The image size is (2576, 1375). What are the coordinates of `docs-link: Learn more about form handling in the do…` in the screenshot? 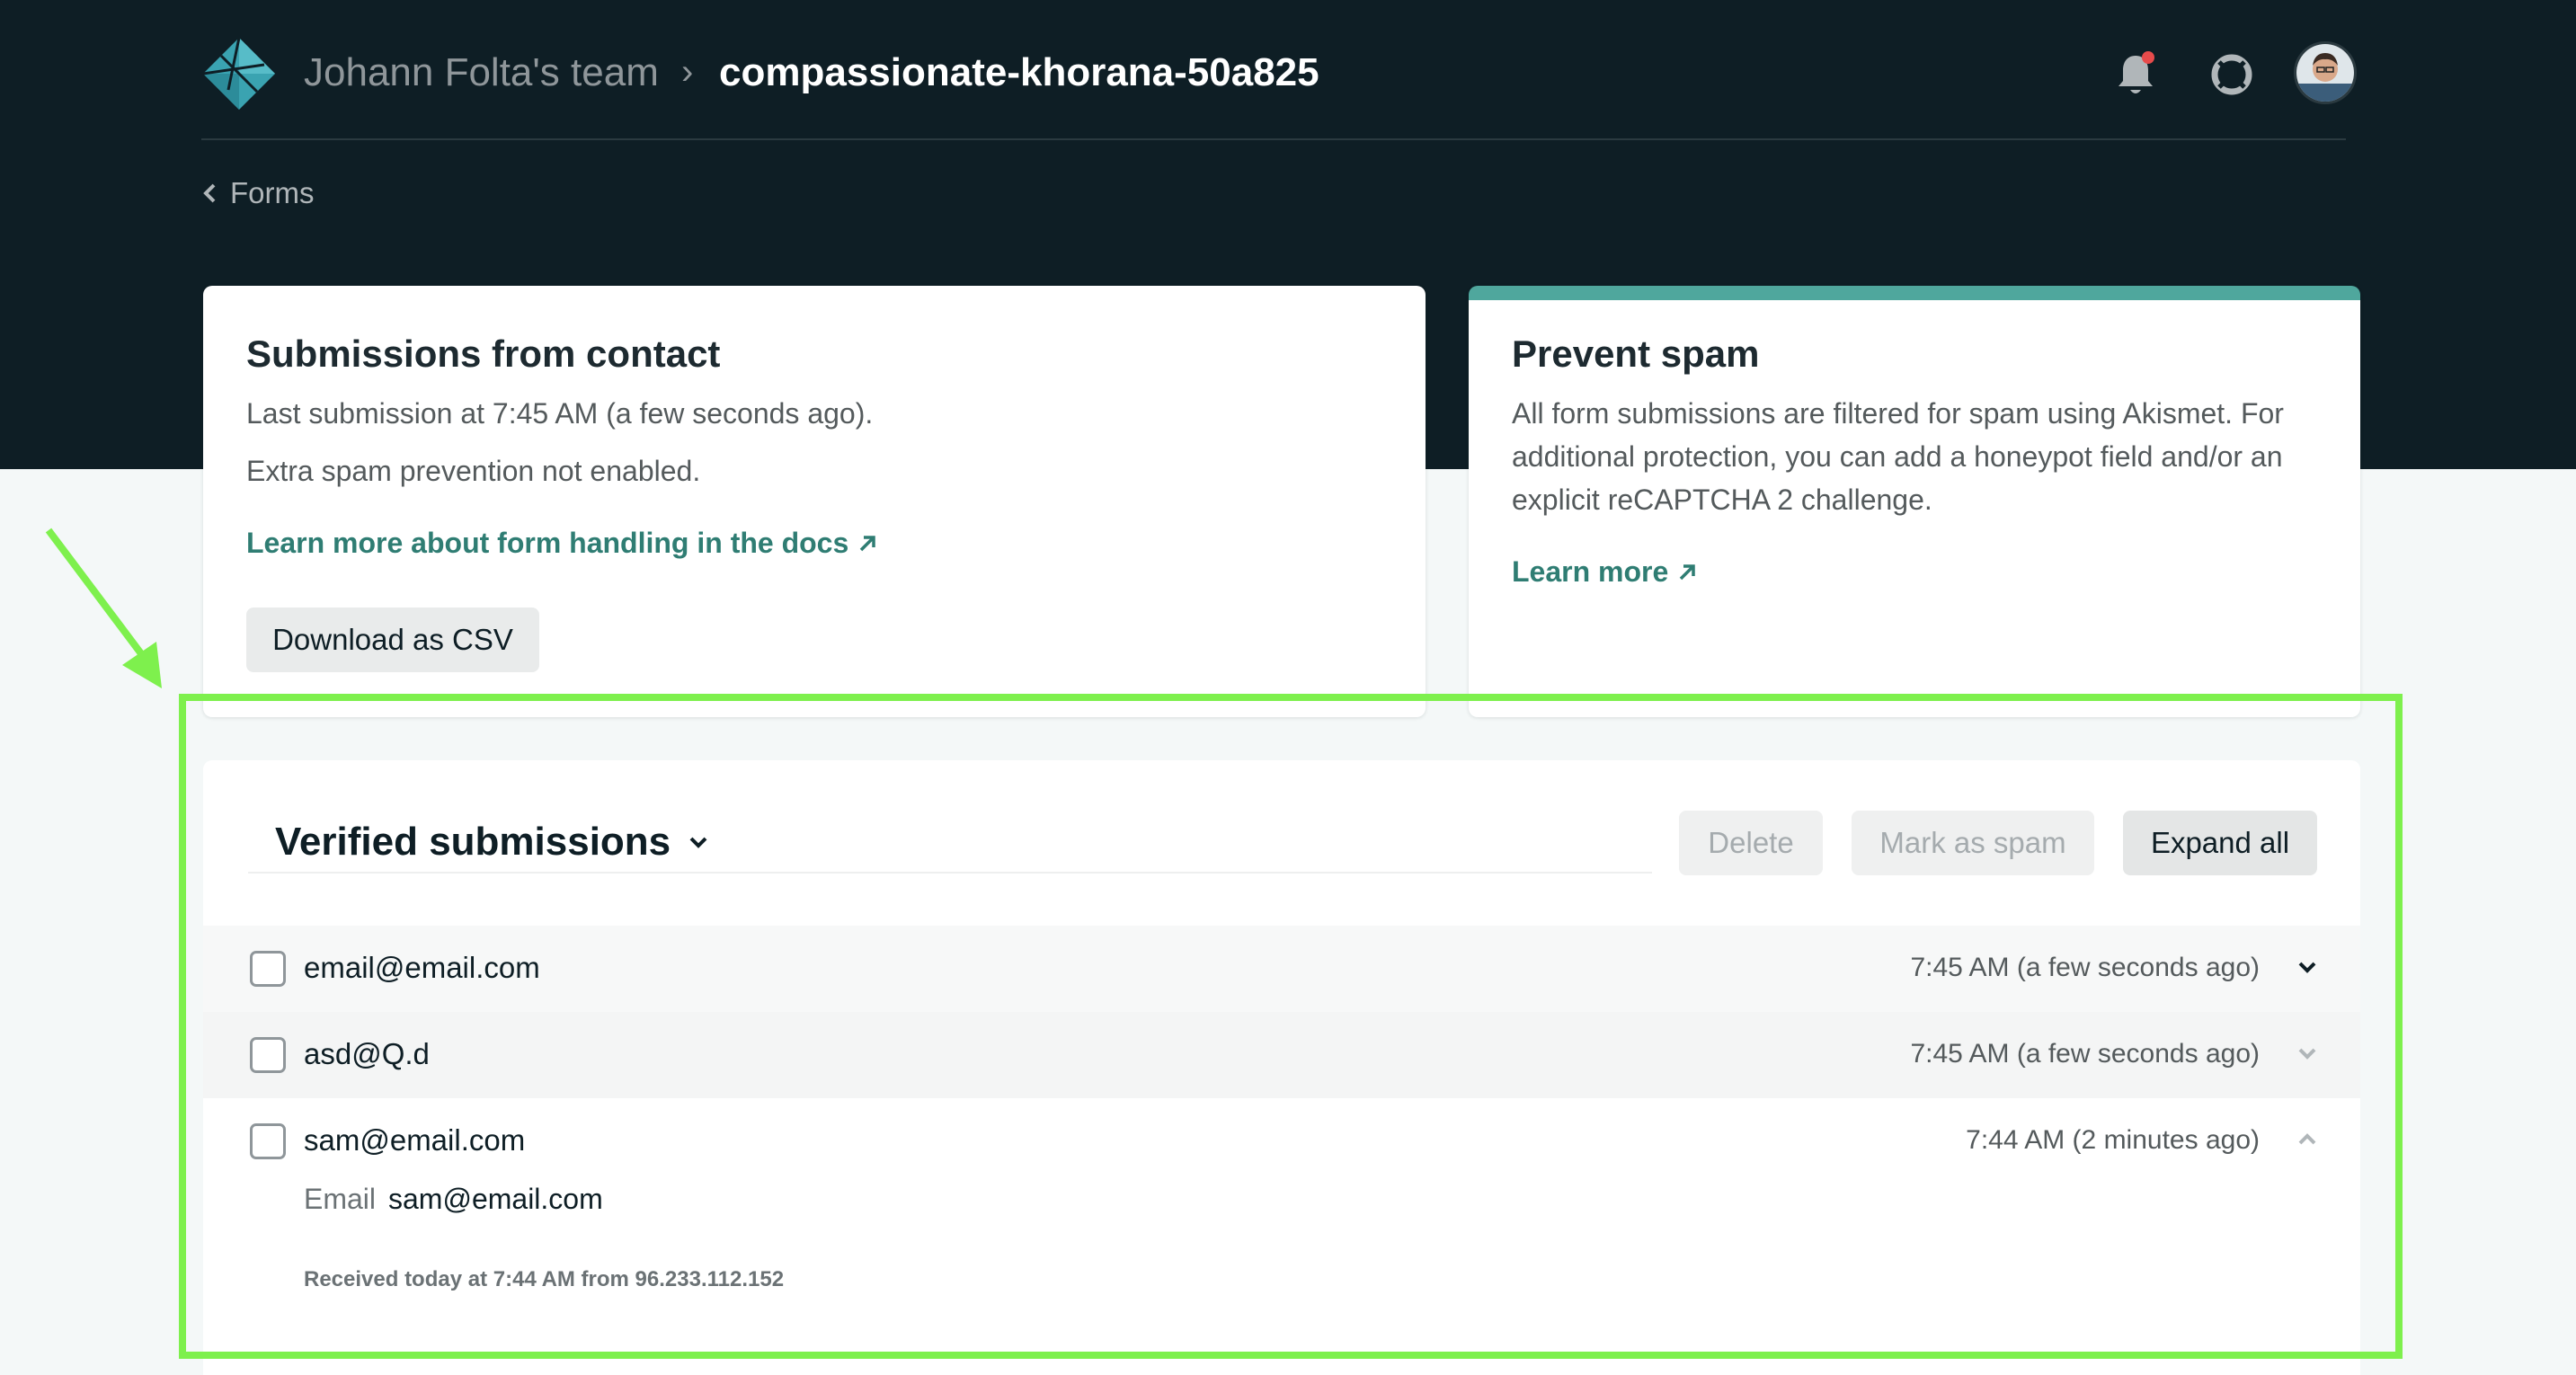 It's located at (561, 543).